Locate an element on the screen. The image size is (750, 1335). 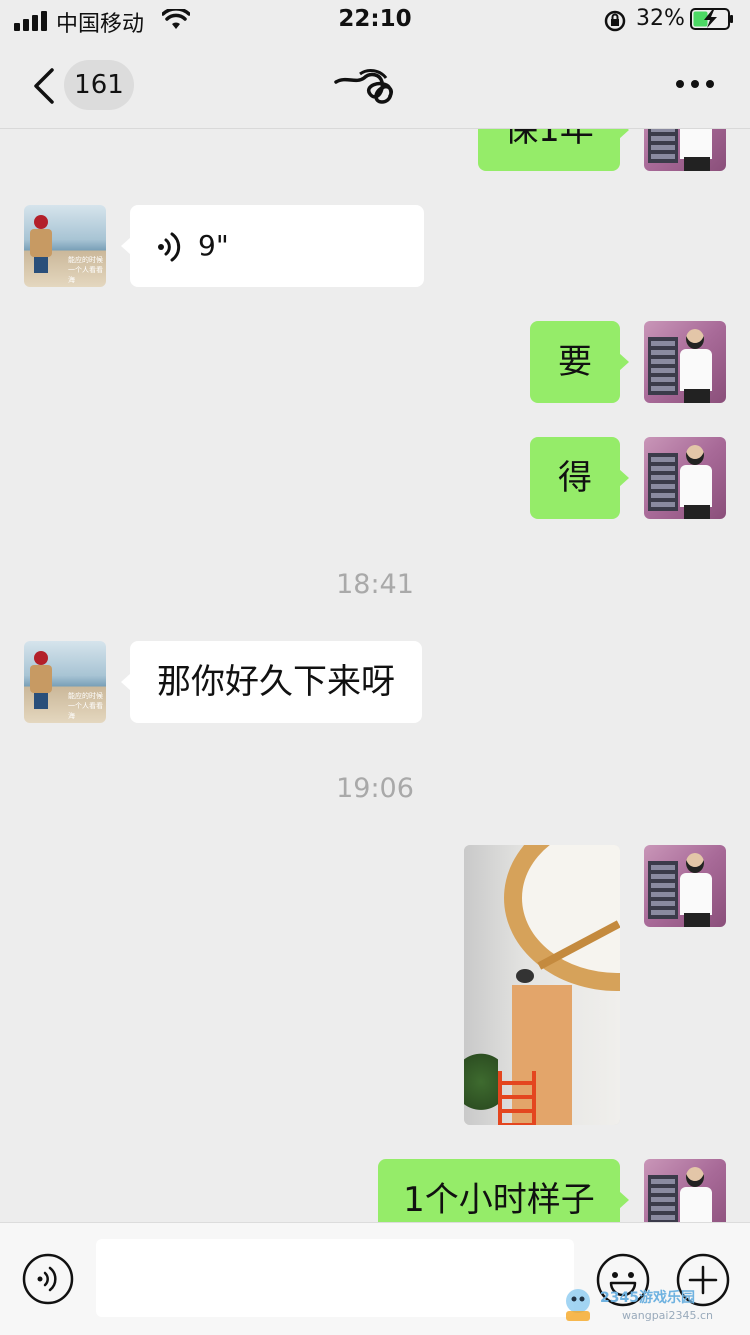
incoming-voice-bubble: 9" is located at coordinates (272, 246).